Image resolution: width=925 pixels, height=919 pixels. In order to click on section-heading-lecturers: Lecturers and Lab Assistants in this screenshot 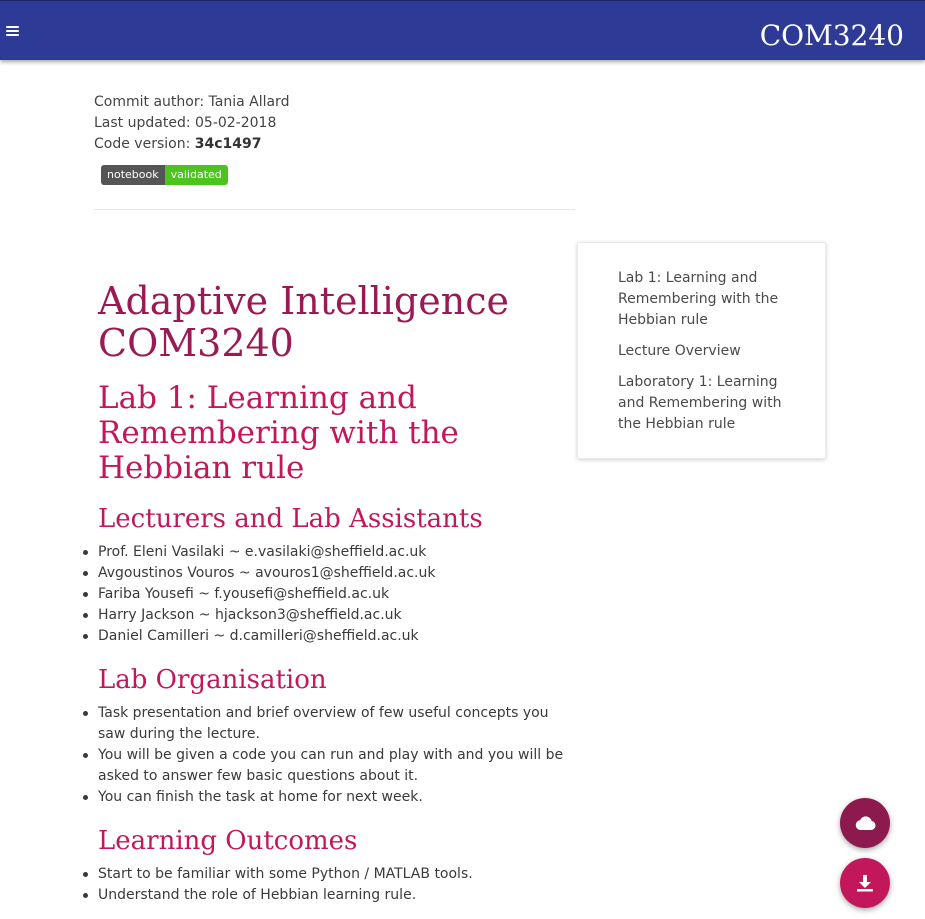, I will do `click(290, 519)`.